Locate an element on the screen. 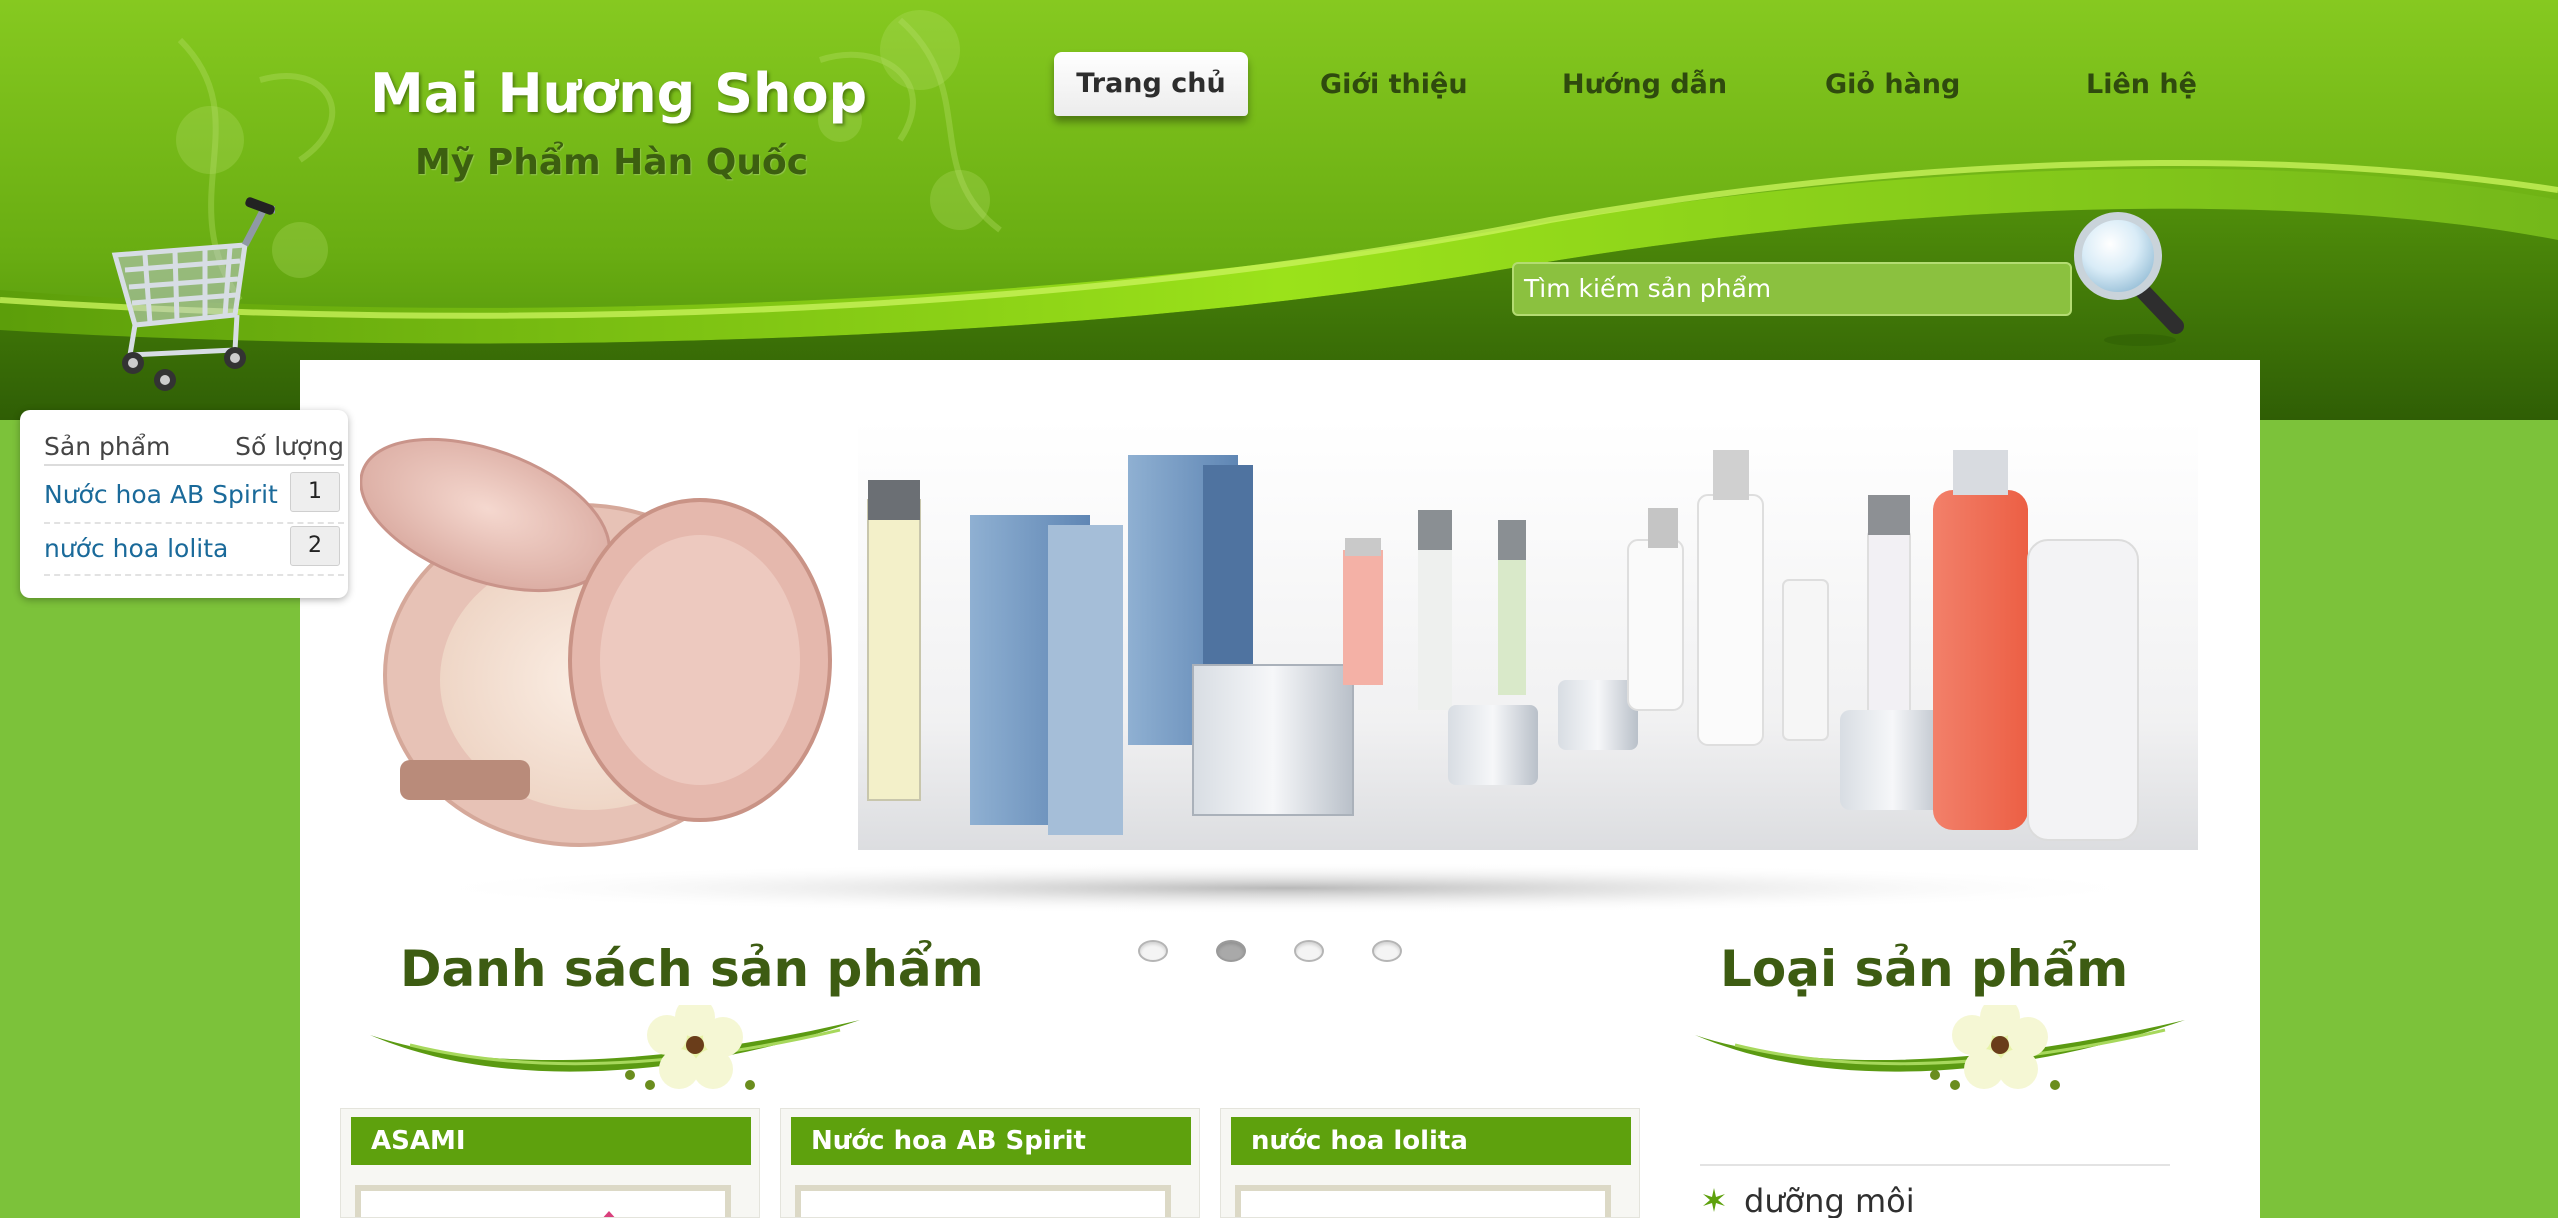 The image size is (2558, 1218). shopping-cart-icon is located at coordinates (193, 294).